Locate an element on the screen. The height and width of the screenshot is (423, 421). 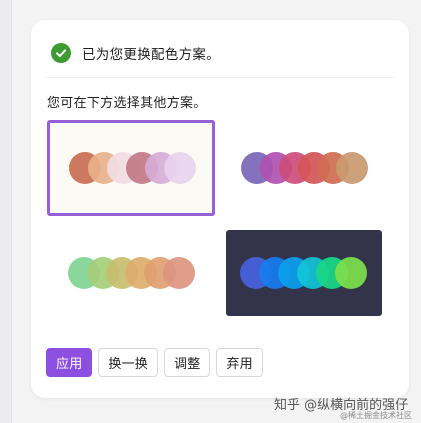
action-buttons: 应用 换一换 调整 弃用 is located at coordinates (154, 362).